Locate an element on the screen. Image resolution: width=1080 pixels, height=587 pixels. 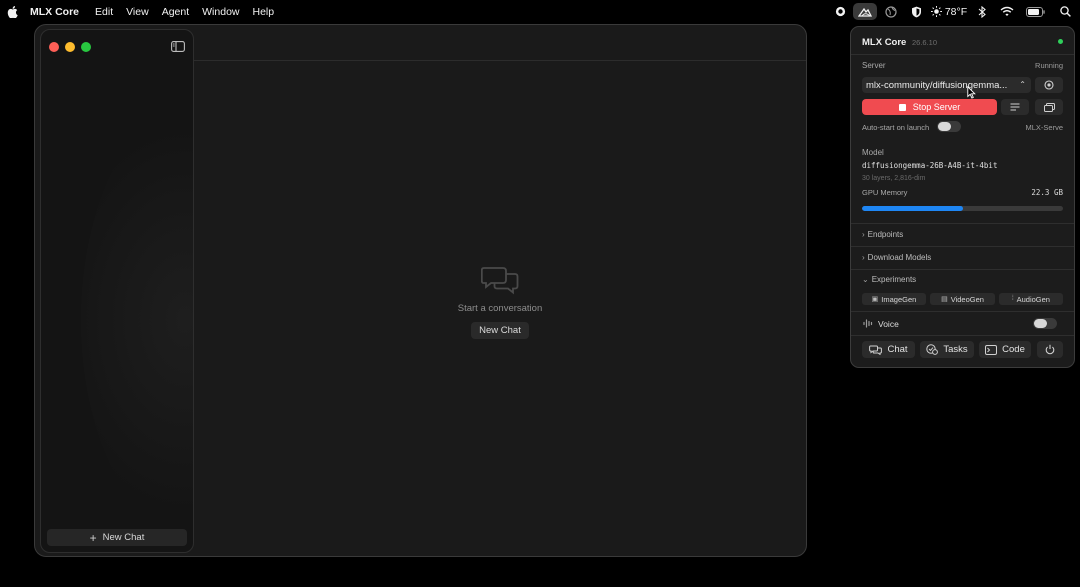
server-status: Running is located at coordinates (1049, 65).